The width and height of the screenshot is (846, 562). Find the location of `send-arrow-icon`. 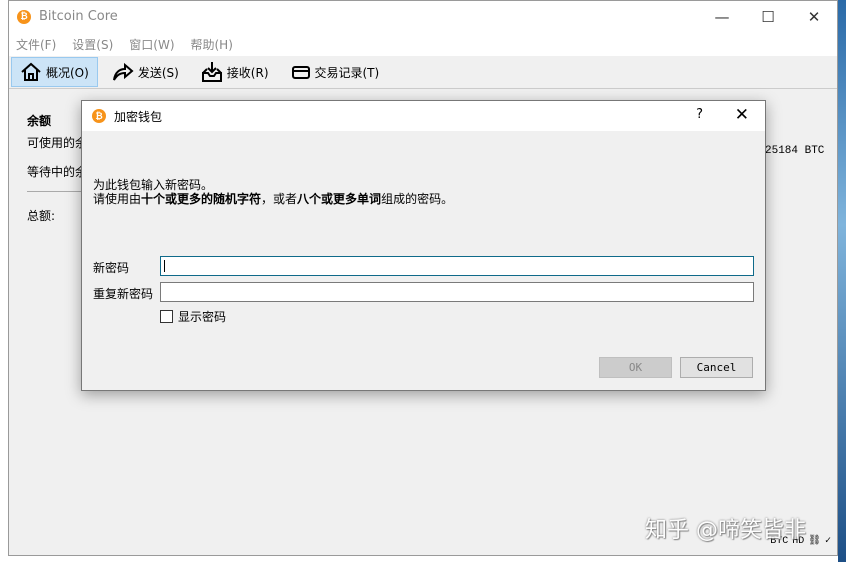

send-arrow-icon is located at coordinates (123, 71).